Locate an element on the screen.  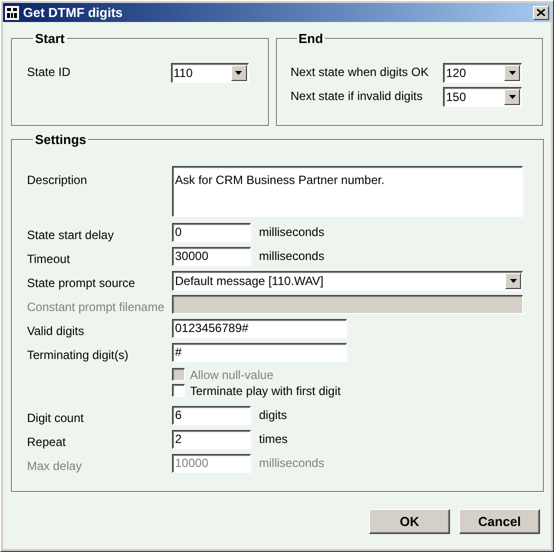
input-field: 6 is located at coordinates (211, 415).